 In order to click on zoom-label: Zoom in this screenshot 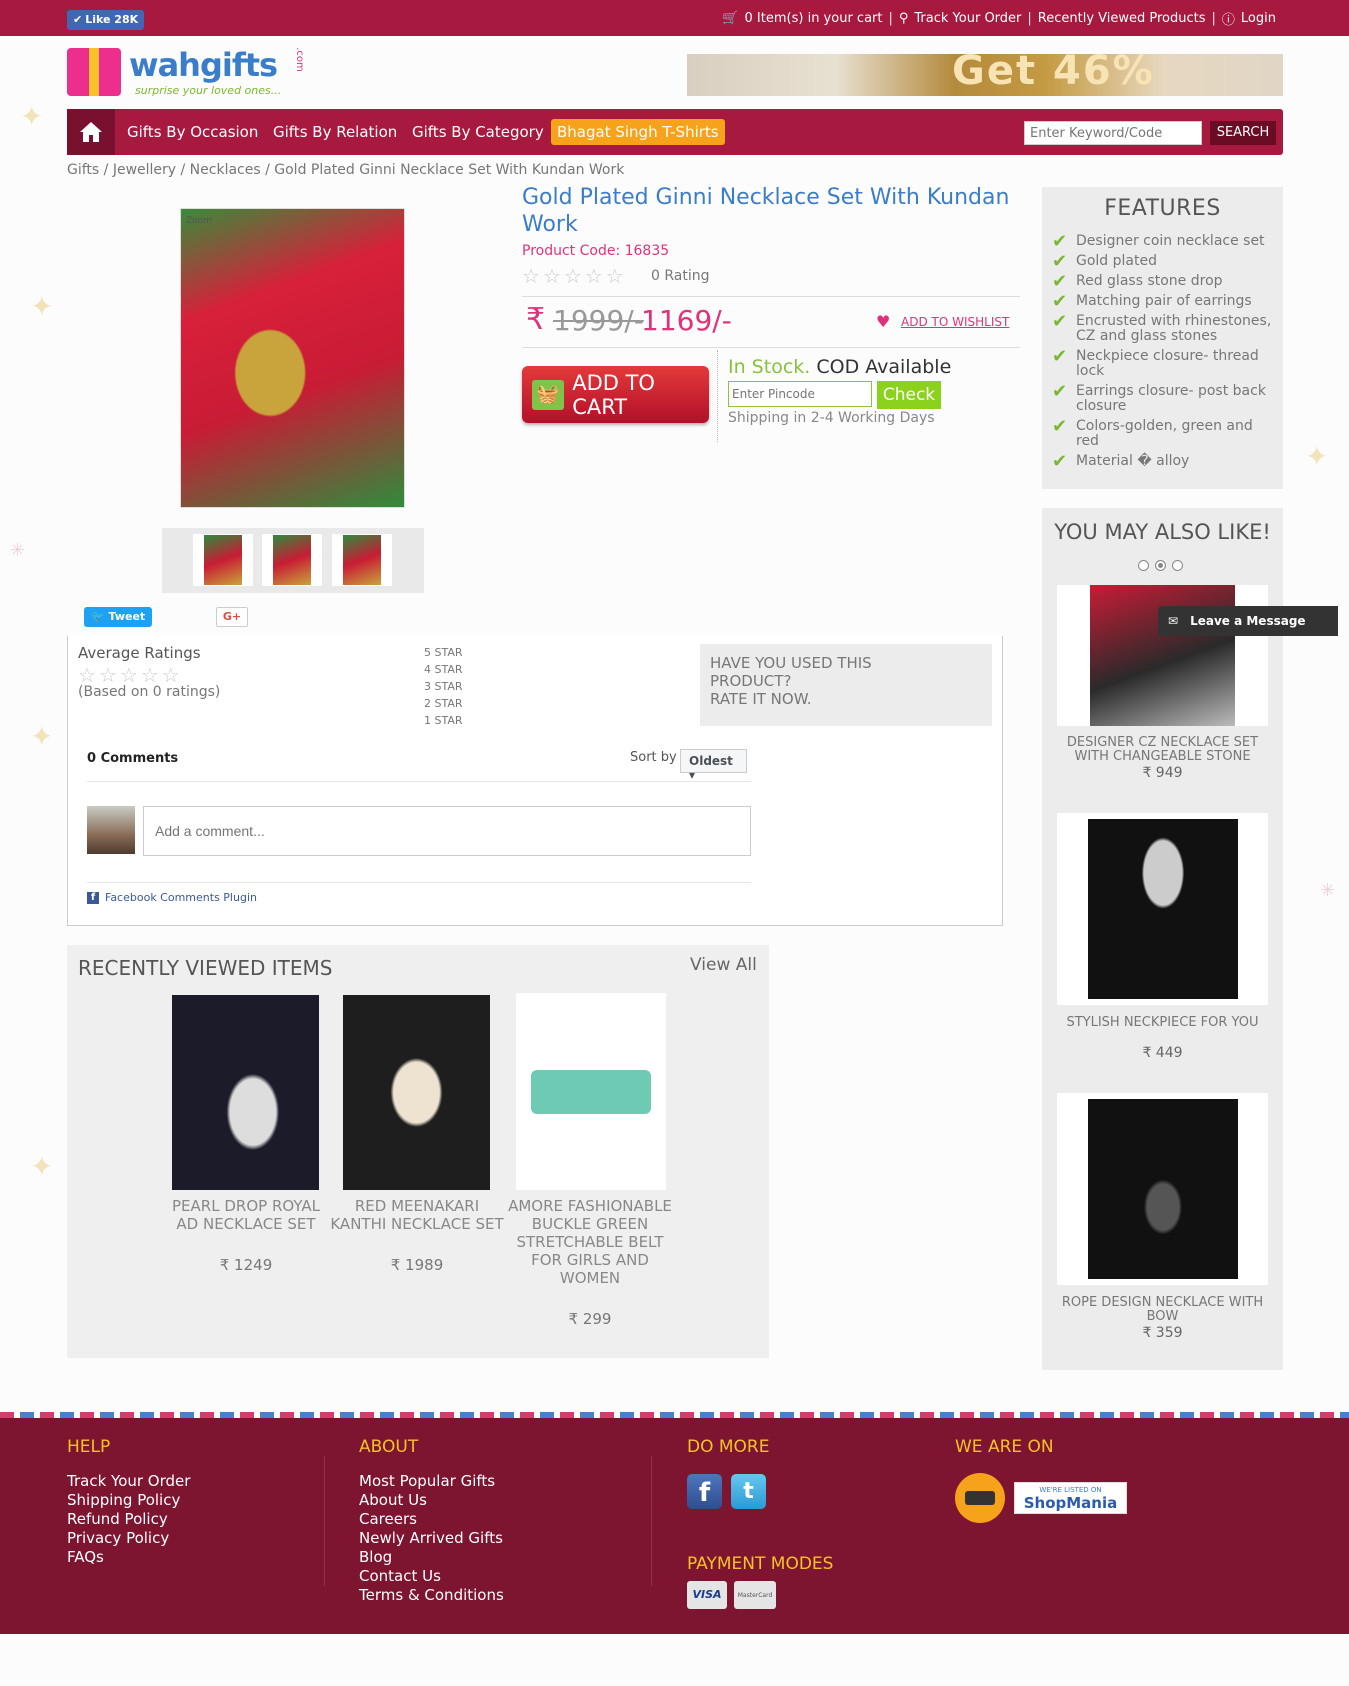, I will do `click(199, 221)`.